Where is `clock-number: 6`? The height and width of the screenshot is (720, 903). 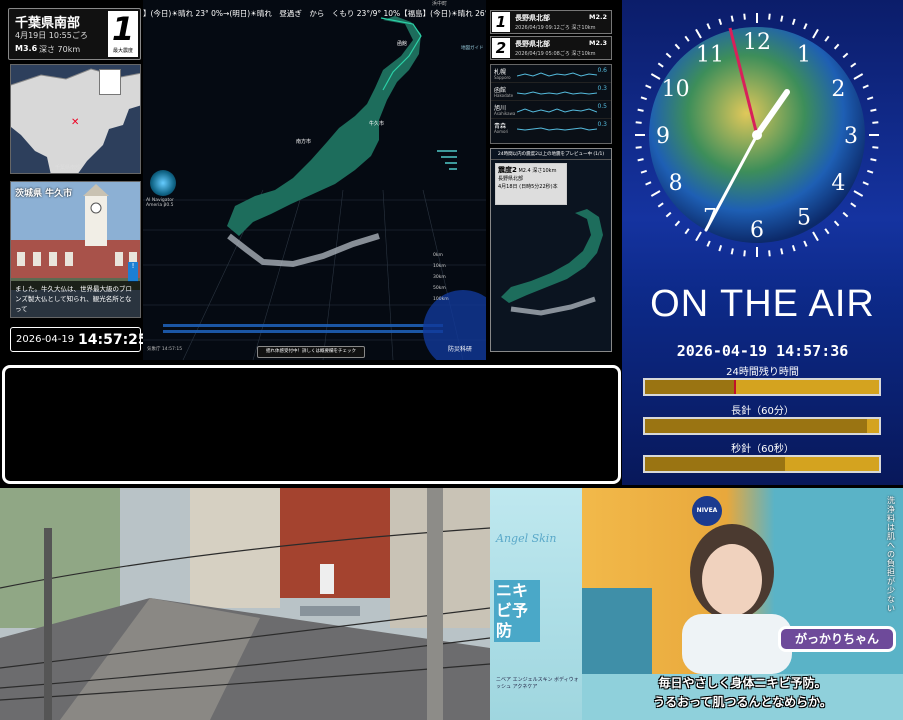 clock-number: 6 is located at coordinates (757, 230).